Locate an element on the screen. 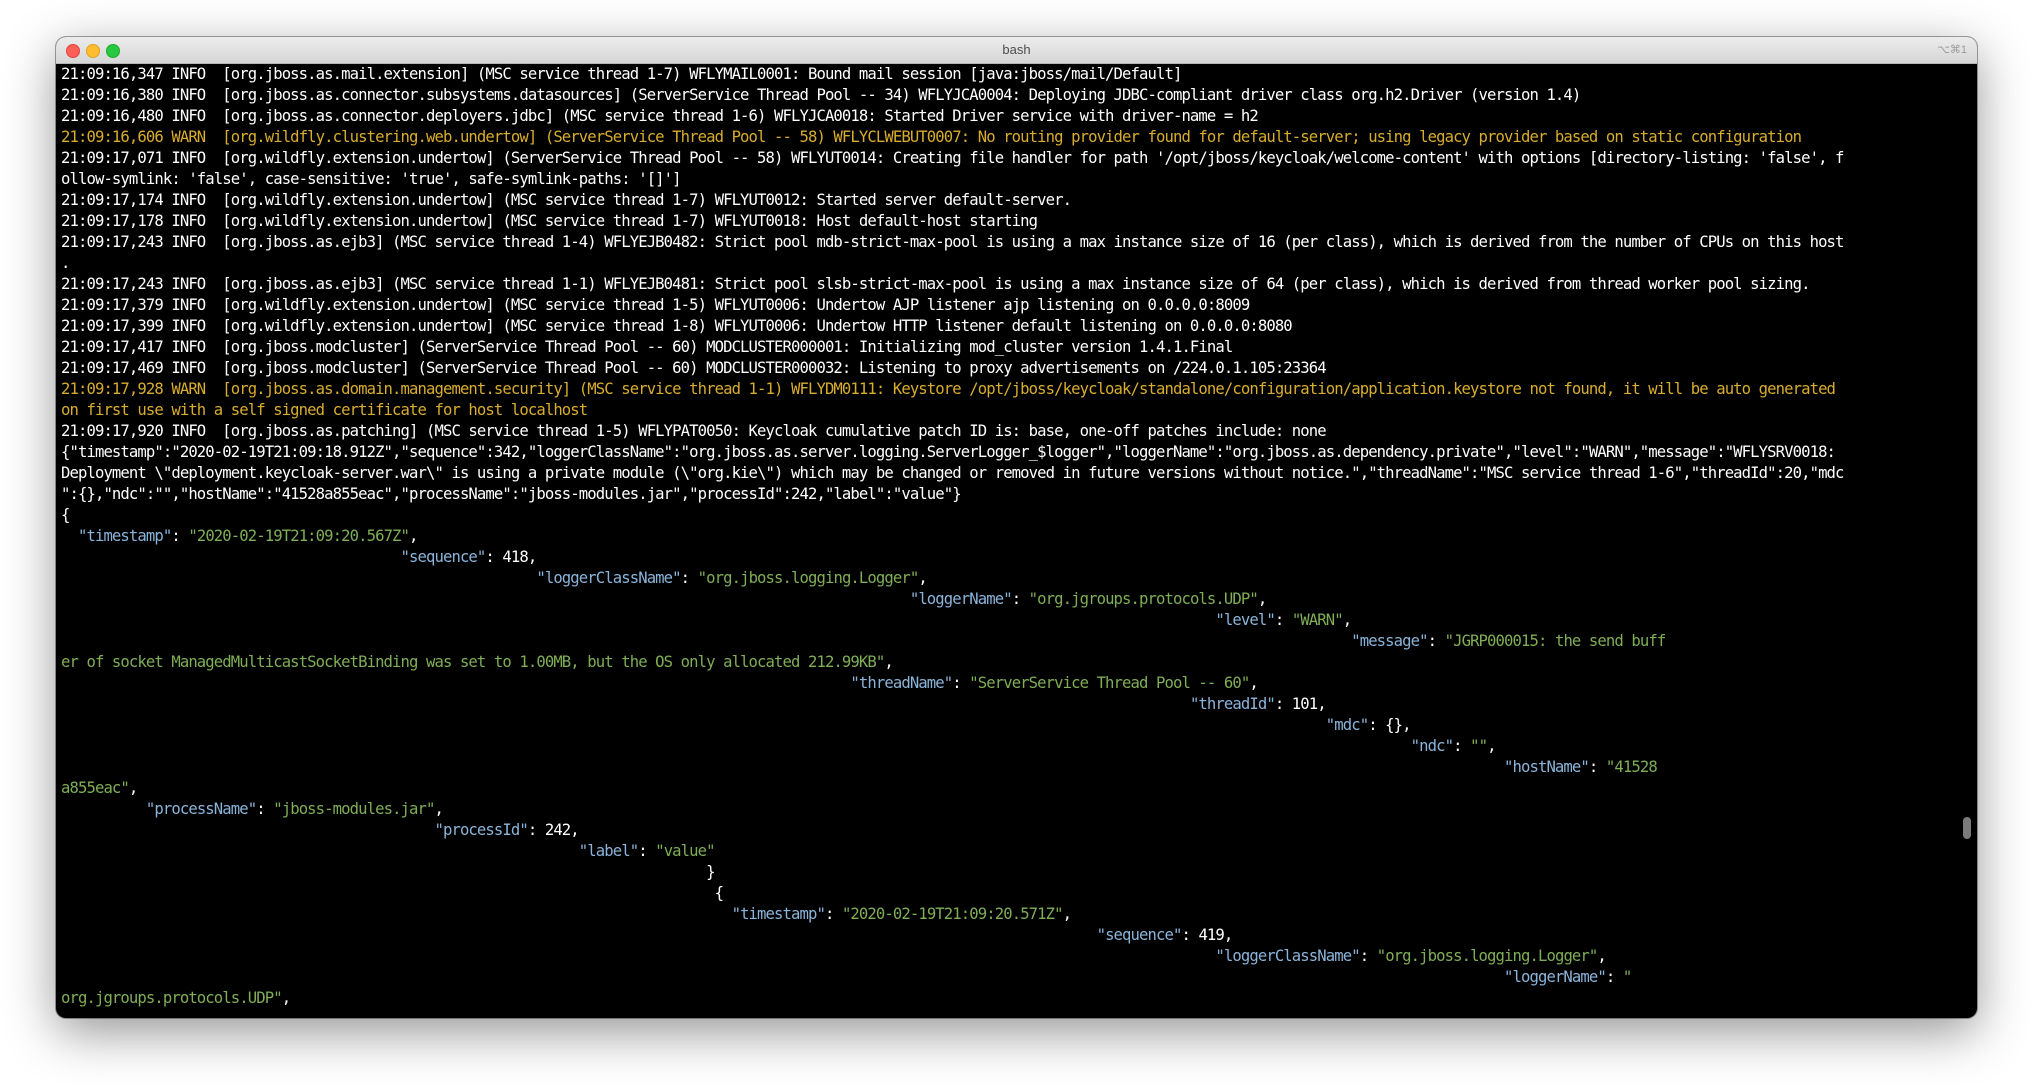 Image resolution: width=2032 pixels, height=1092 pixels. json-punctuation: : 418, is located at coordinates (511, 557).